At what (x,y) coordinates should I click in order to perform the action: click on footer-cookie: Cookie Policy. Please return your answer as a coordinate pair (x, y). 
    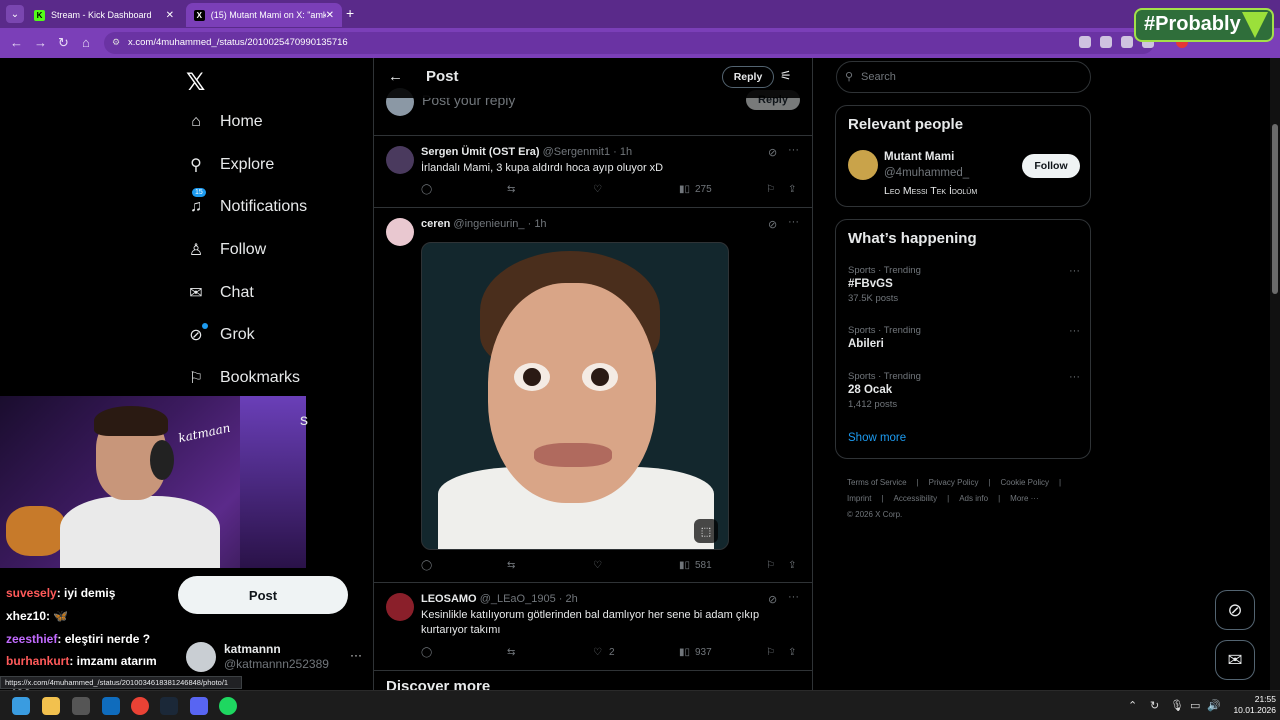
    Looking at the image, I should click on (1025, 482).